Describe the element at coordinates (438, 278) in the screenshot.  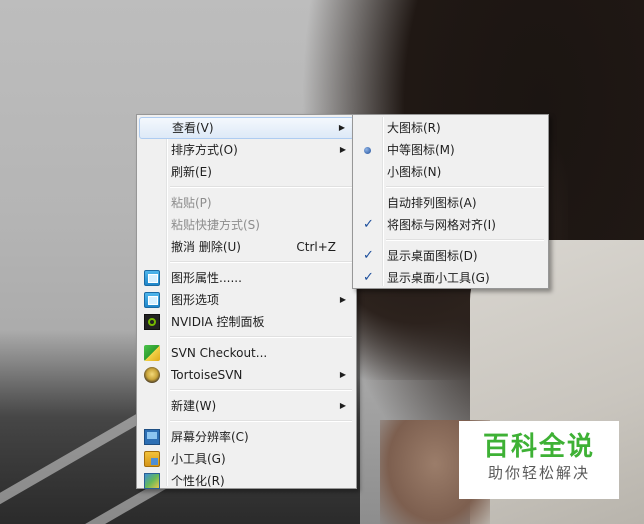
I see `menu-item-label: 显示桌面小工具(G)` at that location.